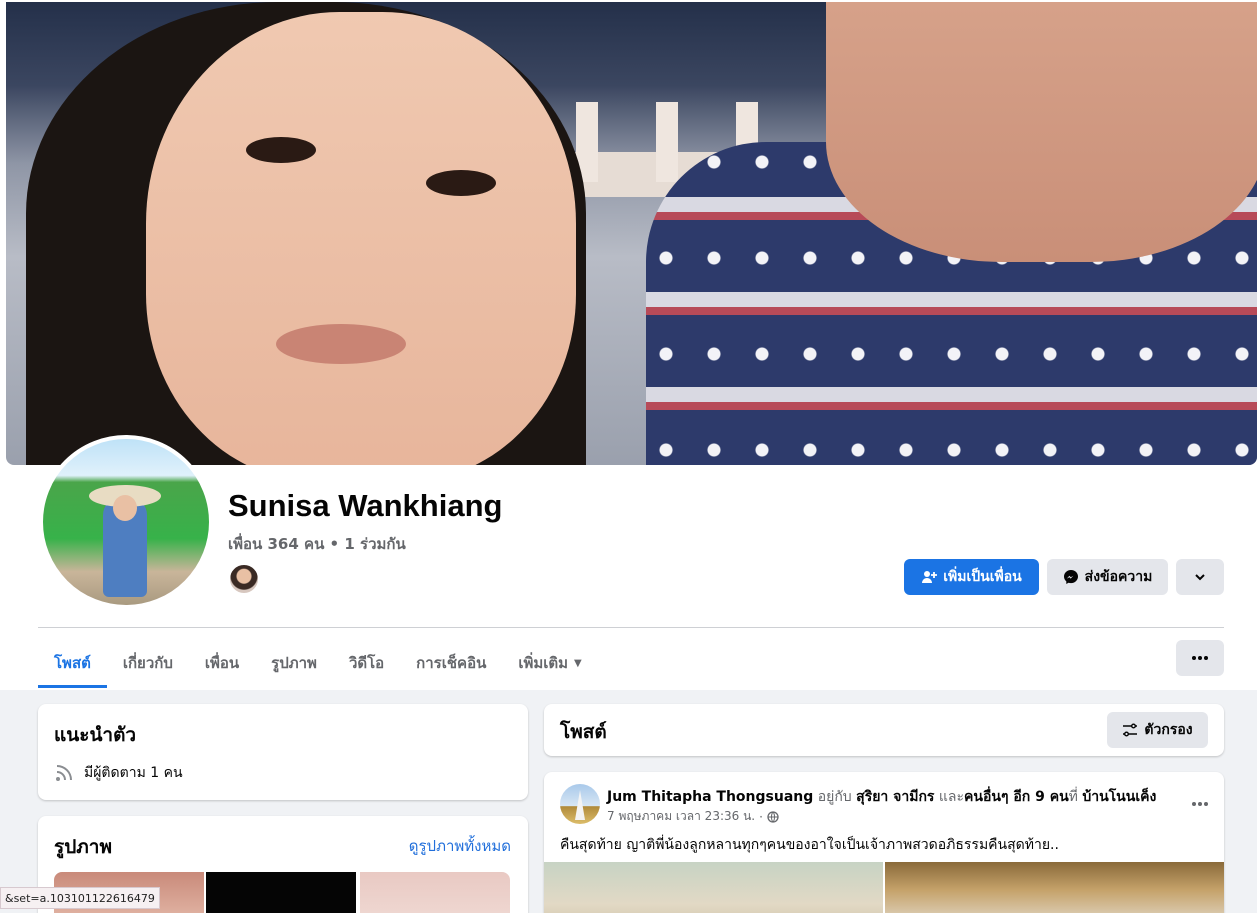 Image resolution: width=1257 pixels, height=913 pixels. I want to click on tab-label: วิดีโอ, so click(366, 663).